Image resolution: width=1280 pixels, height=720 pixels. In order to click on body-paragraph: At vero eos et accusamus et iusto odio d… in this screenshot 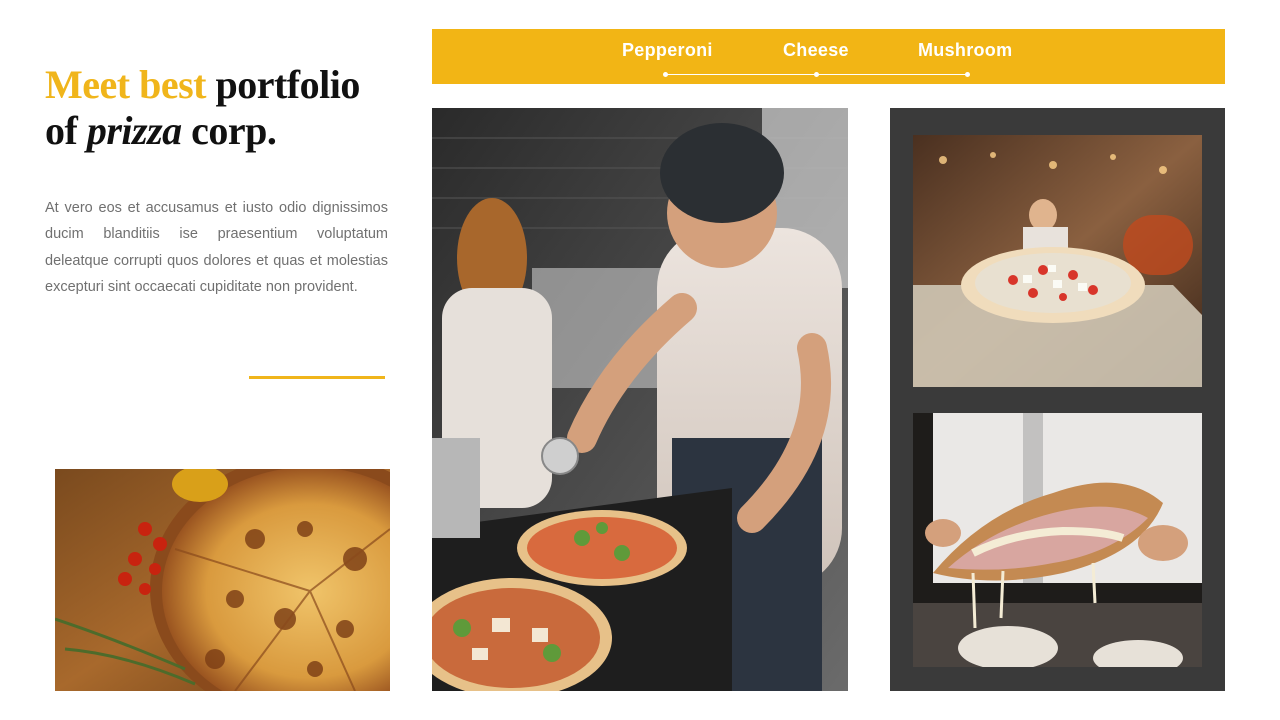, I will do `click(216, 247)`.